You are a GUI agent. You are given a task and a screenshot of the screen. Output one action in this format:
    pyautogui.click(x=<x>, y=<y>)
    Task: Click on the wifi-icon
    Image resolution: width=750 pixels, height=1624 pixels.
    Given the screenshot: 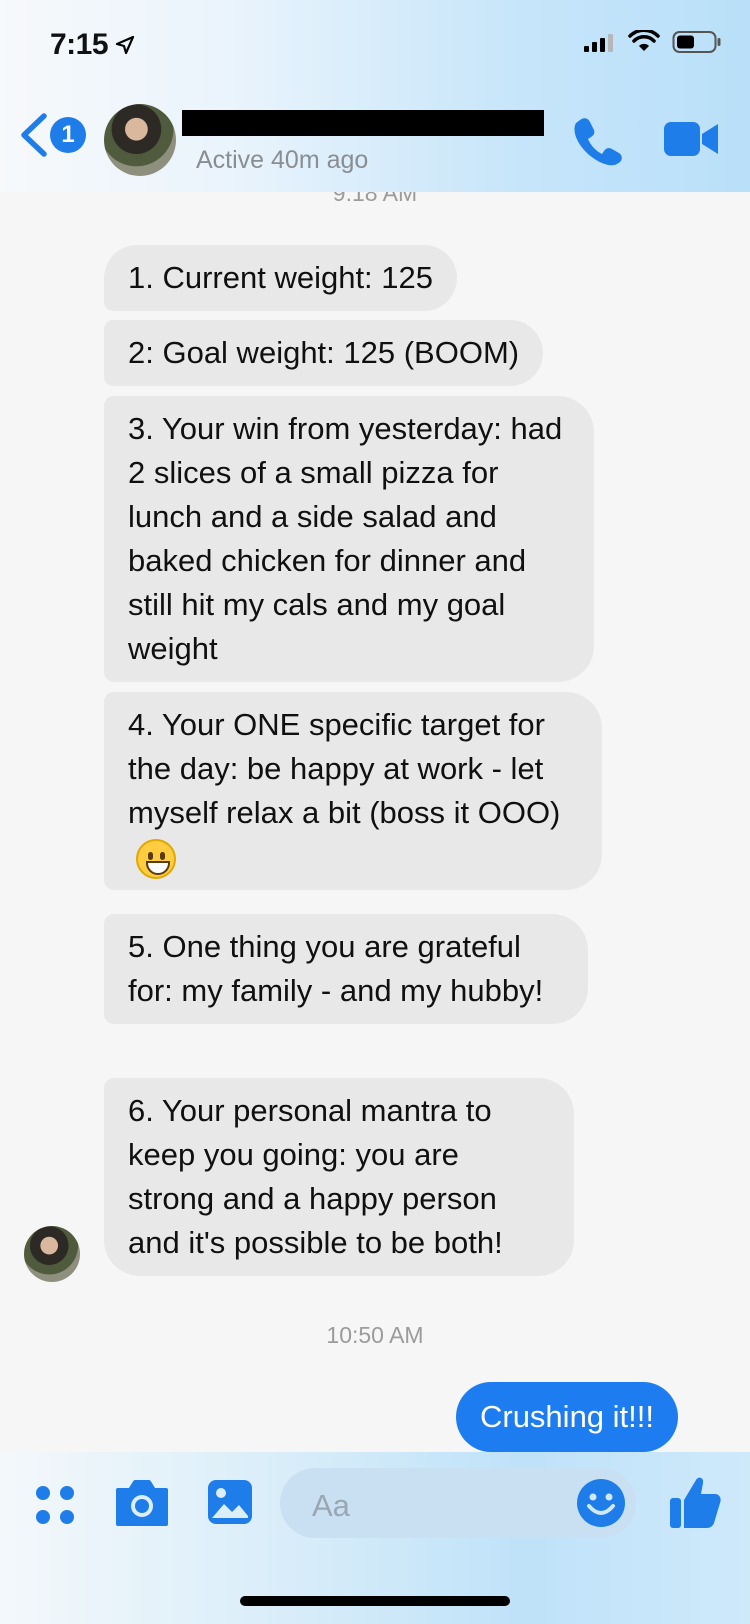 What is the action you would take?
    pyautogui.click(x=644, y=40)
    